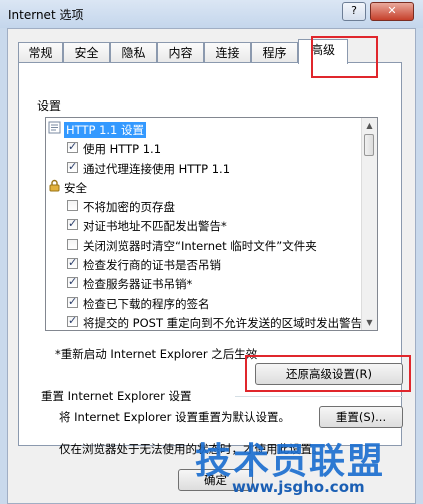 The width and height of the screenshot is (423, 504). What do you see at coordinates (354, 11) in the screenshot?
I see `help-button: ?` at bounding box center [354, 11].